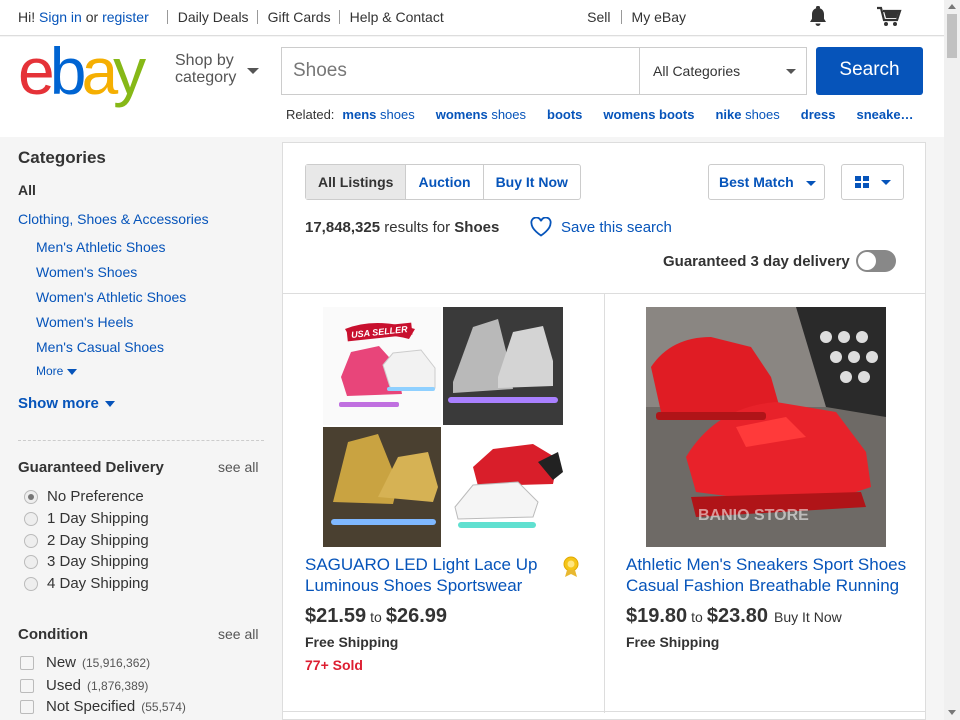 This screenshot has width=960, height=720. Describe the element at coordinates (952, 360) in the screenshot. I see `page-scrollbar` at that location.